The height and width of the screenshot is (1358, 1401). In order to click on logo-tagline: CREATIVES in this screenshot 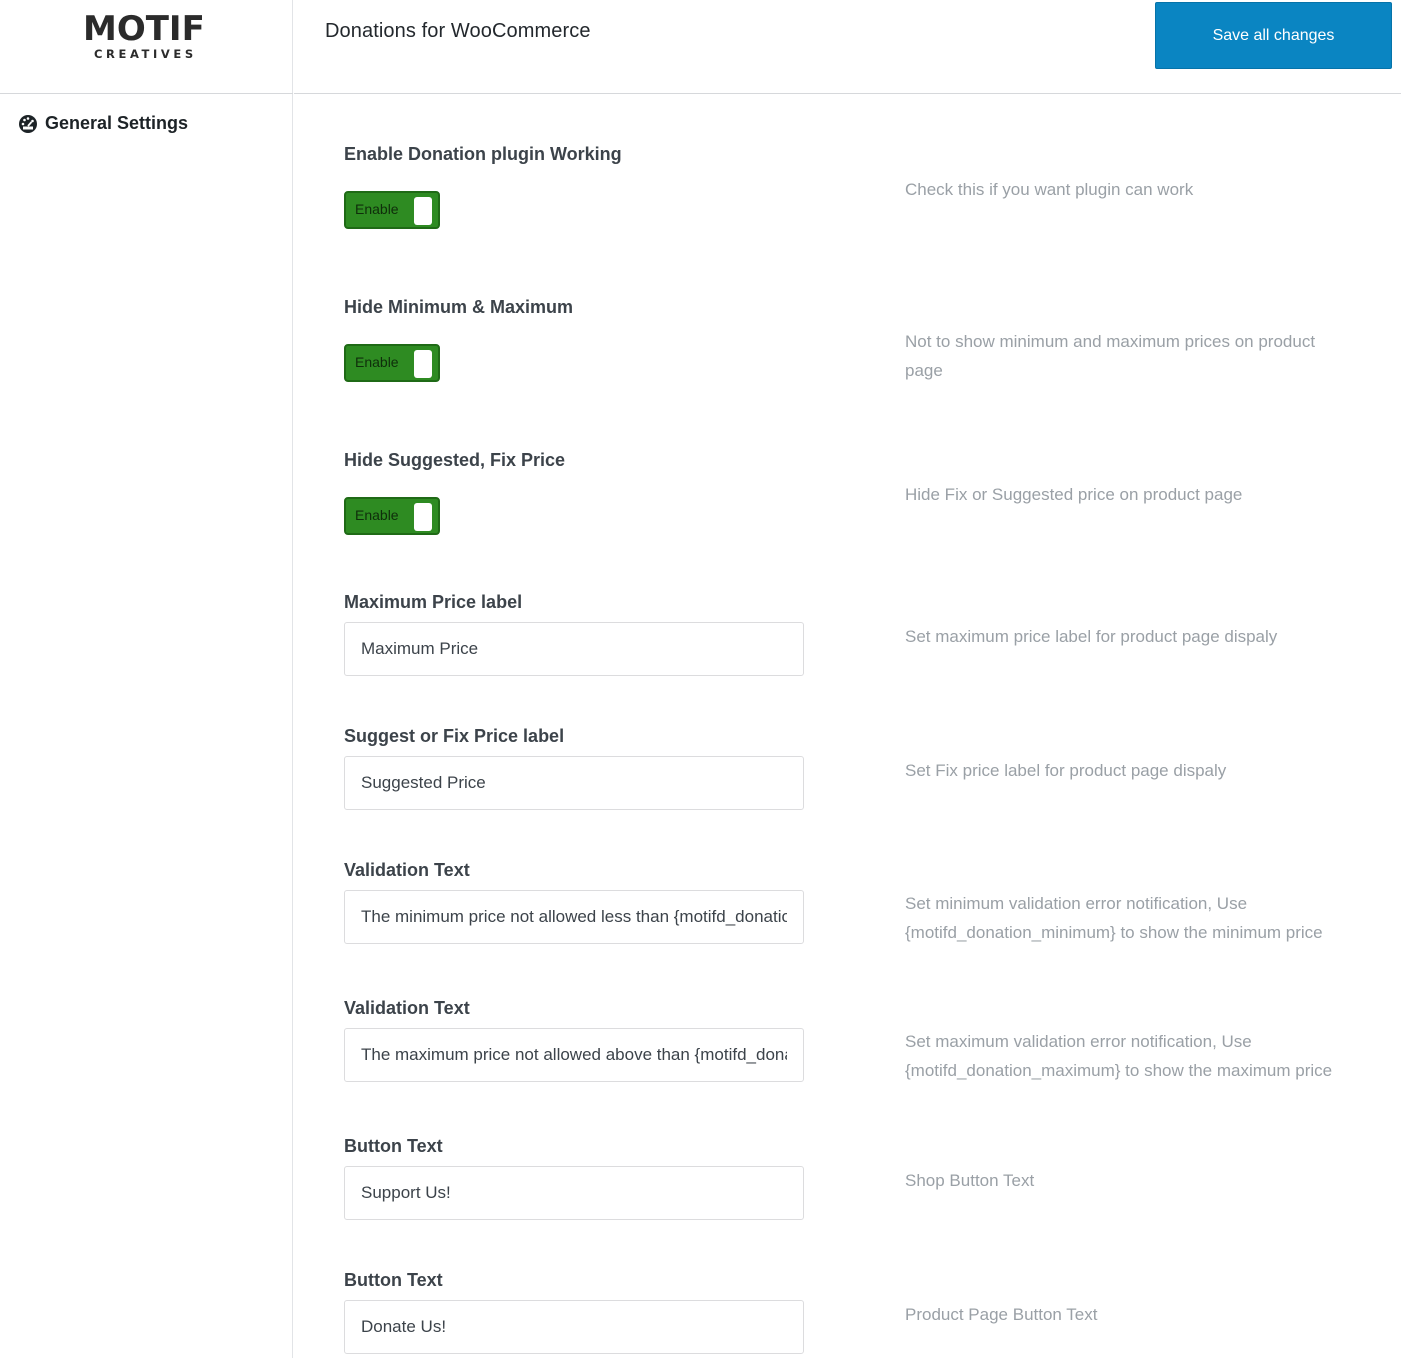, I will do `click(145, 54)`.